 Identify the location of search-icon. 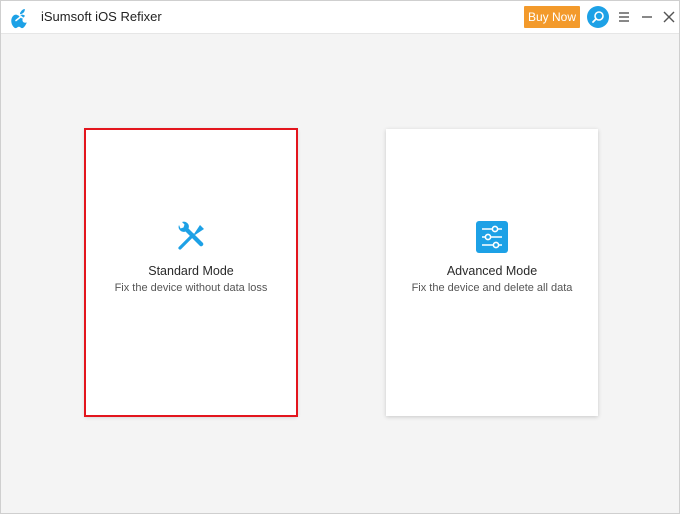
(598, 17).